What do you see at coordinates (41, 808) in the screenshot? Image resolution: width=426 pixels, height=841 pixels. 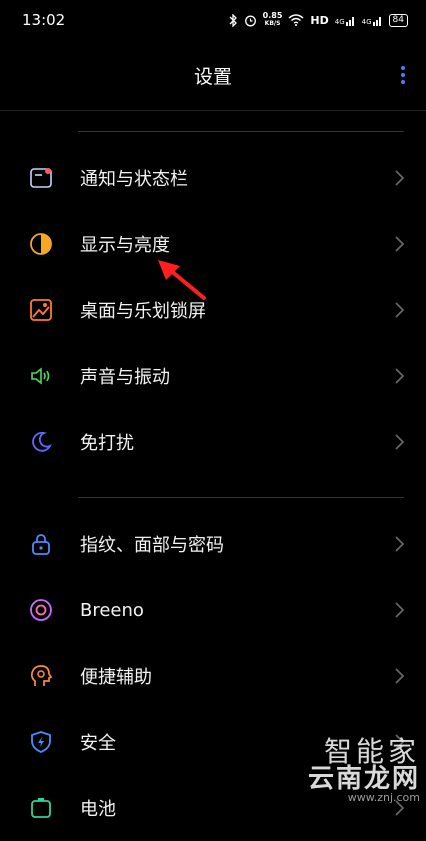 I see `battery-icon` at bounding box center [41, 808].